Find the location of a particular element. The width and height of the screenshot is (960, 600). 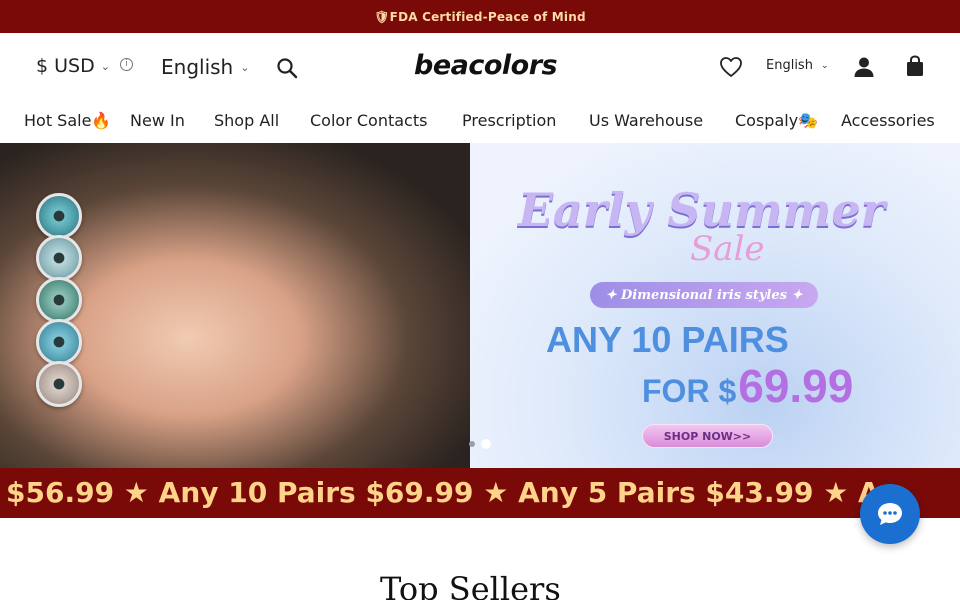

announcement-text: 🛡FDA Certified-Peace of Mind is located at coordinates (480, 16).